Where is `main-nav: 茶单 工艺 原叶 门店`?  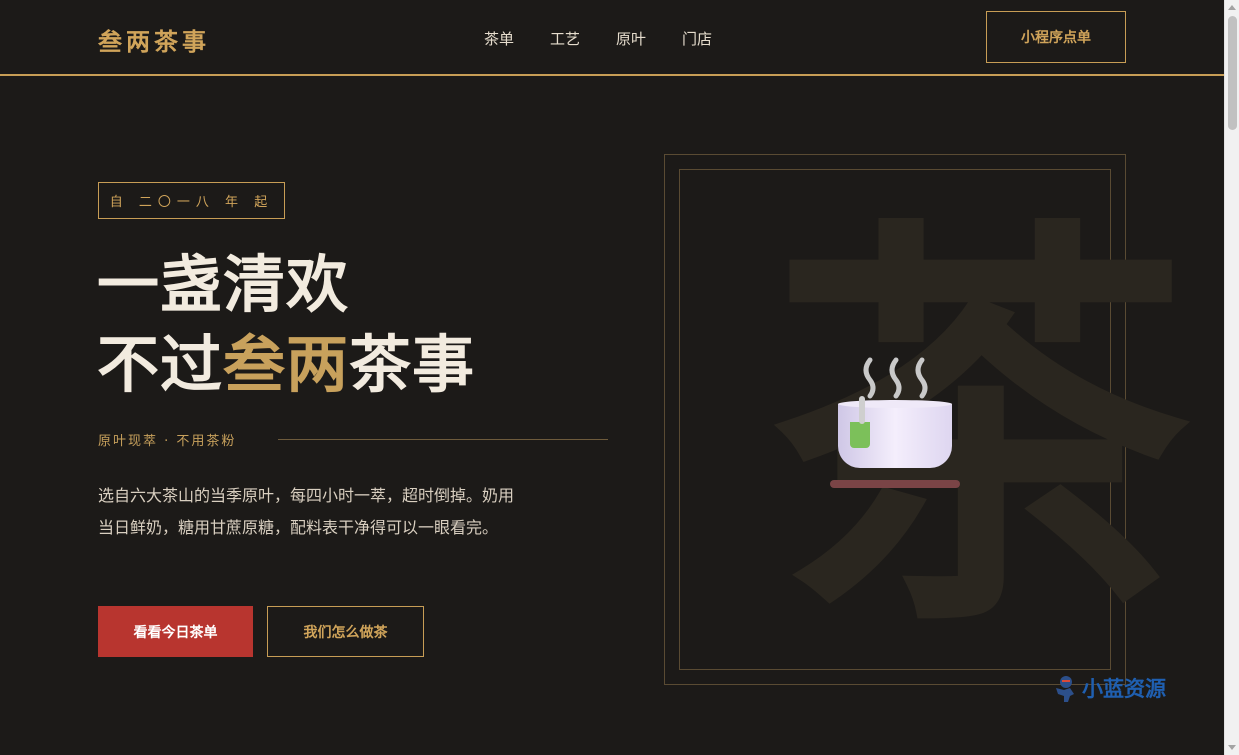
main-nav: 茶单 工艺 原叶 门店 is located at coordinates (598, 38).